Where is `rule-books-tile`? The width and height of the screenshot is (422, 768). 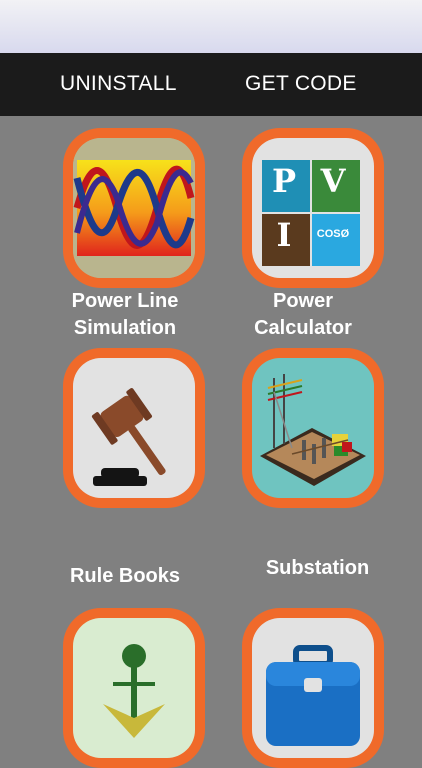
rule-books-tile is located at coordinates (134, 428).